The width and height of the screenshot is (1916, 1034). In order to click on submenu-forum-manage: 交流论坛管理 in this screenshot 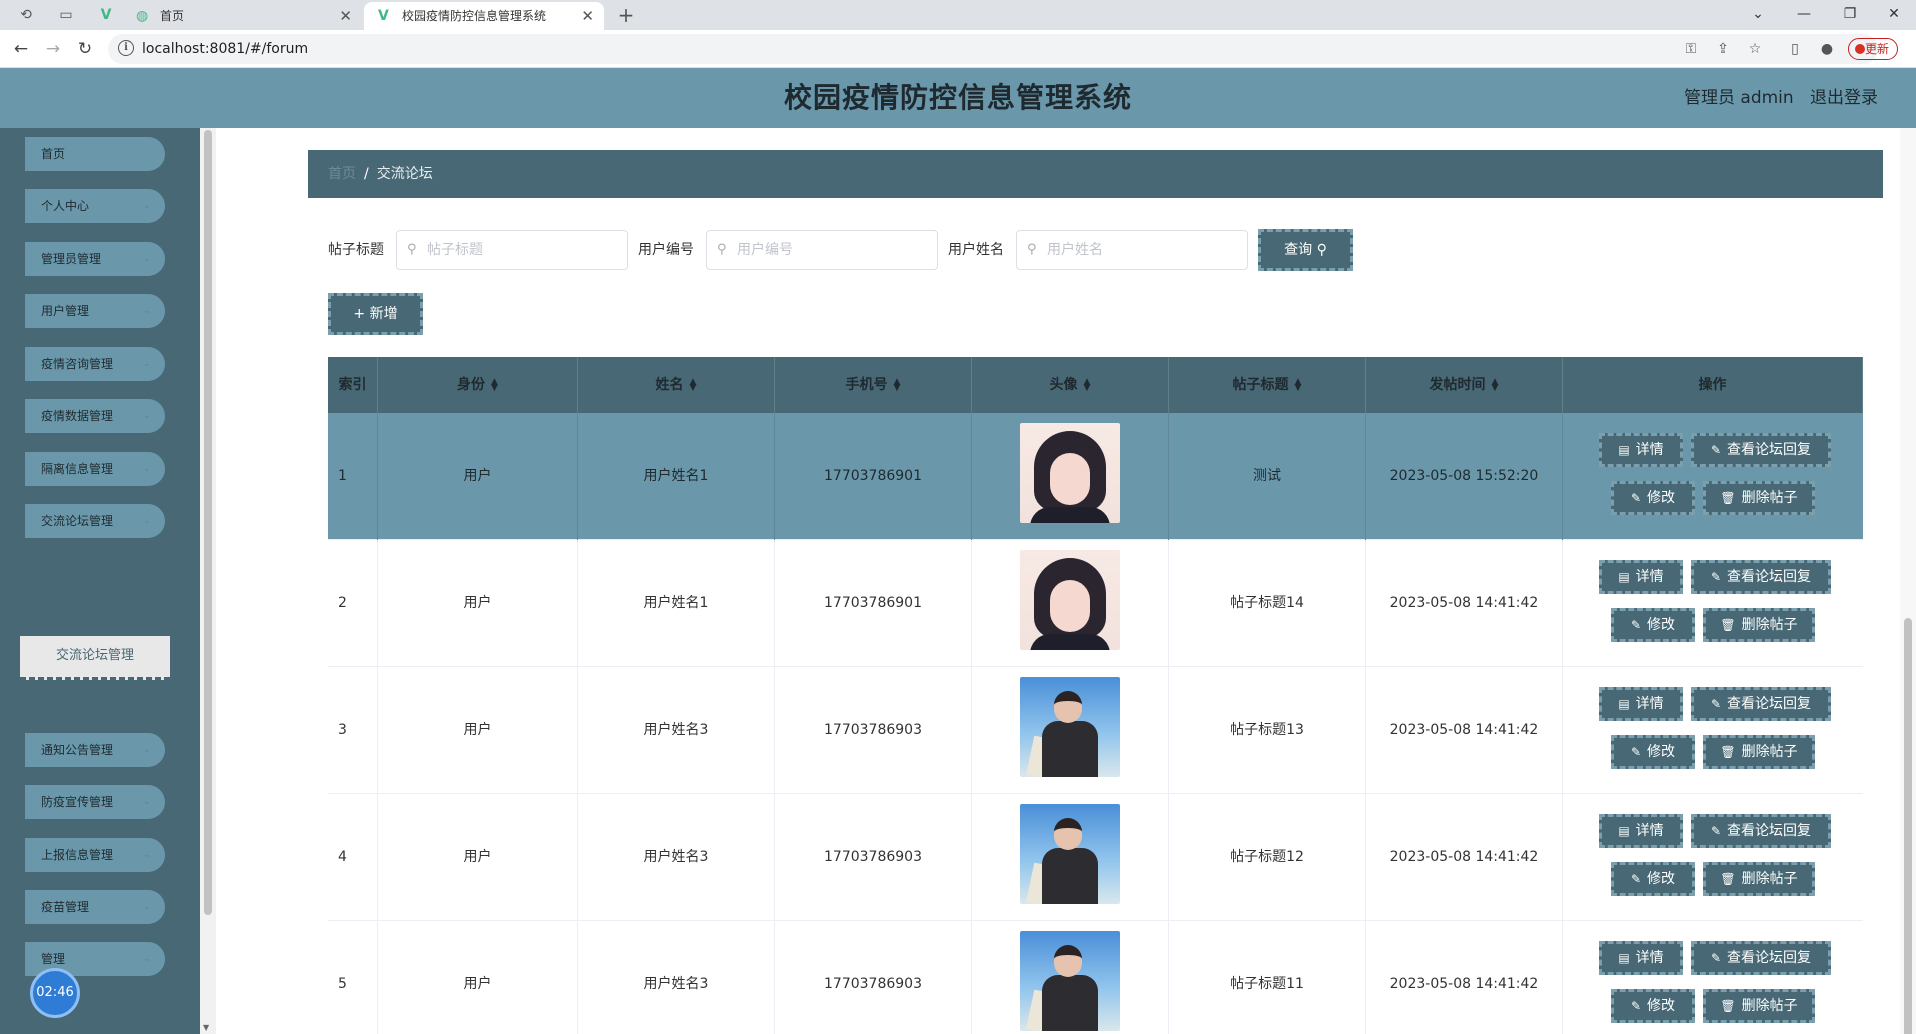, I will do `click(95, 658)`.